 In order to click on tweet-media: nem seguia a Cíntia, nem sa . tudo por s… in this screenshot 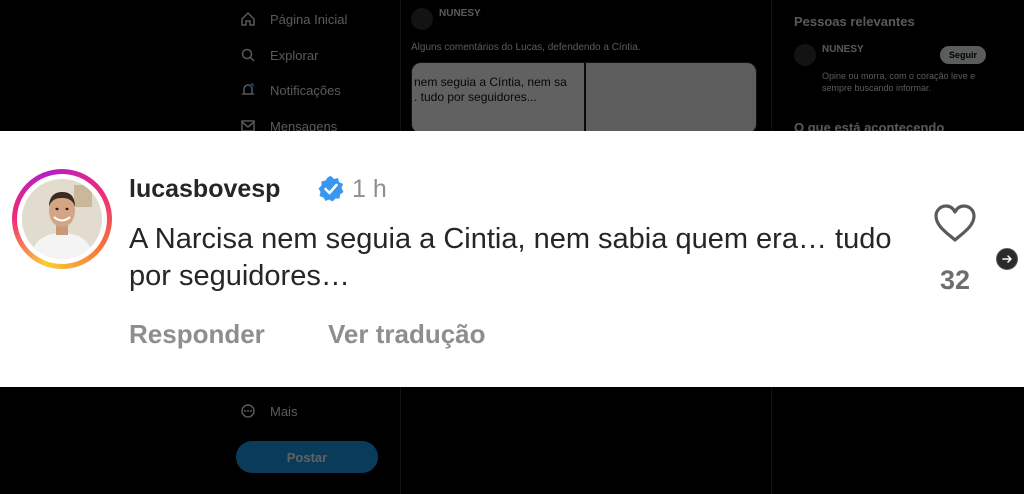, I will do `click(584, 98)`.